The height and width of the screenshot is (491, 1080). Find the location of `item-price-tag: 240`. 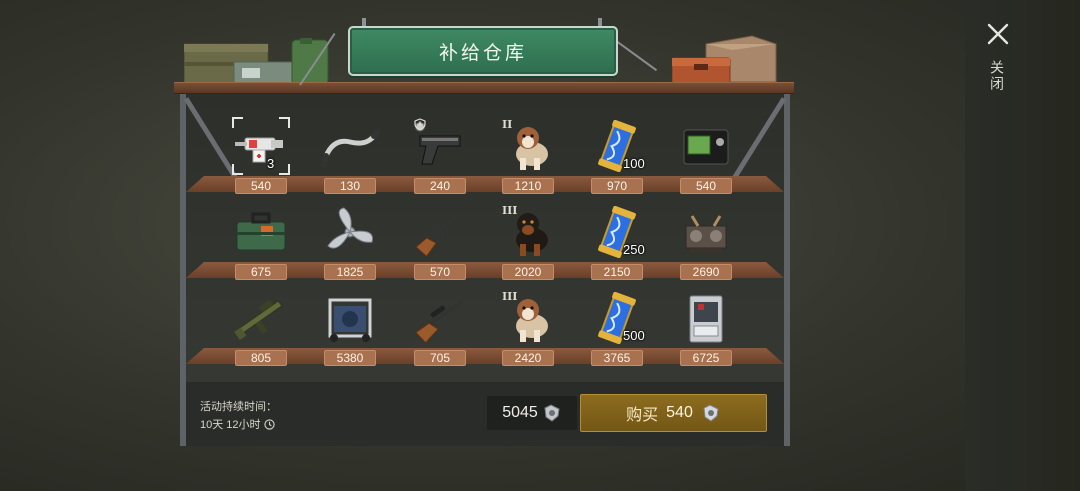

item-price-tag: 240 is located at coordinates (440, 186).